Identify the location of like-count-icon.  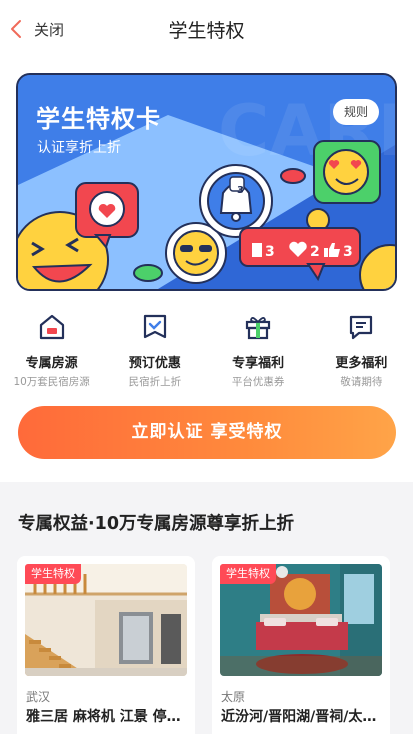
(257, 250).